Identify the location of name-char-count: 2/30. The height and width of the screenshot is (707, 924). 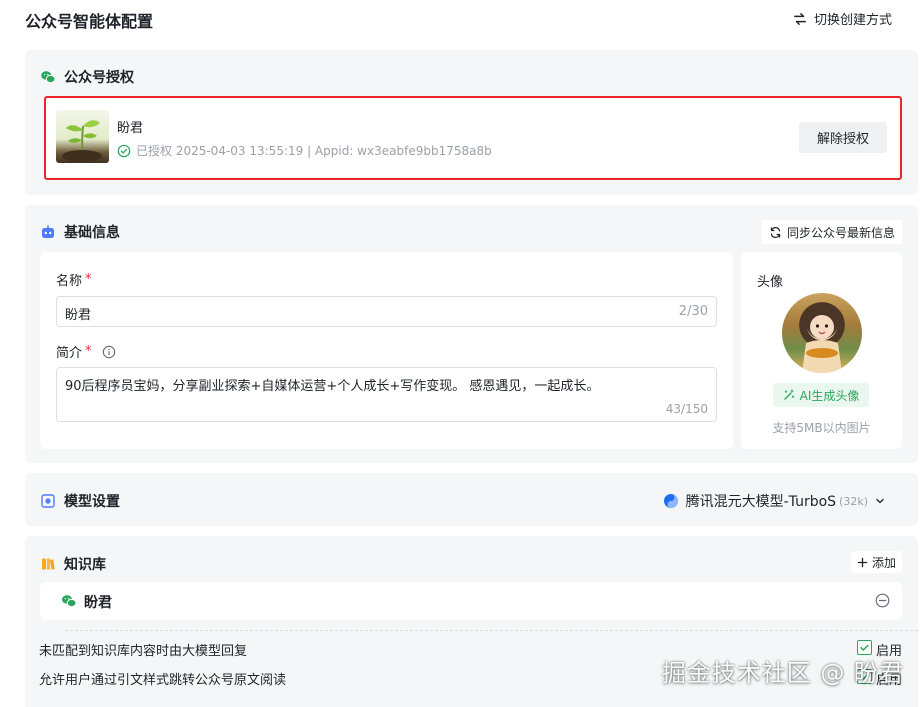
(693, 311).